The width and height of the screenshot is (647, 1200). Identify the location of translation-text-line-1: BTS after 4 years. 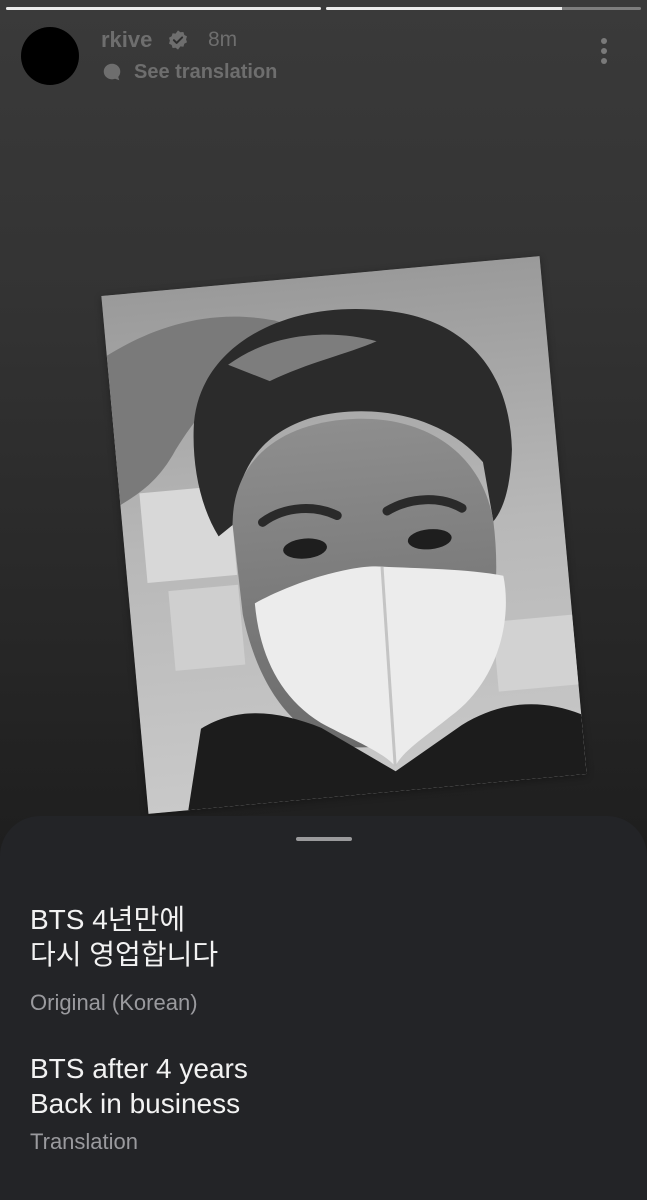
(139, 1068).